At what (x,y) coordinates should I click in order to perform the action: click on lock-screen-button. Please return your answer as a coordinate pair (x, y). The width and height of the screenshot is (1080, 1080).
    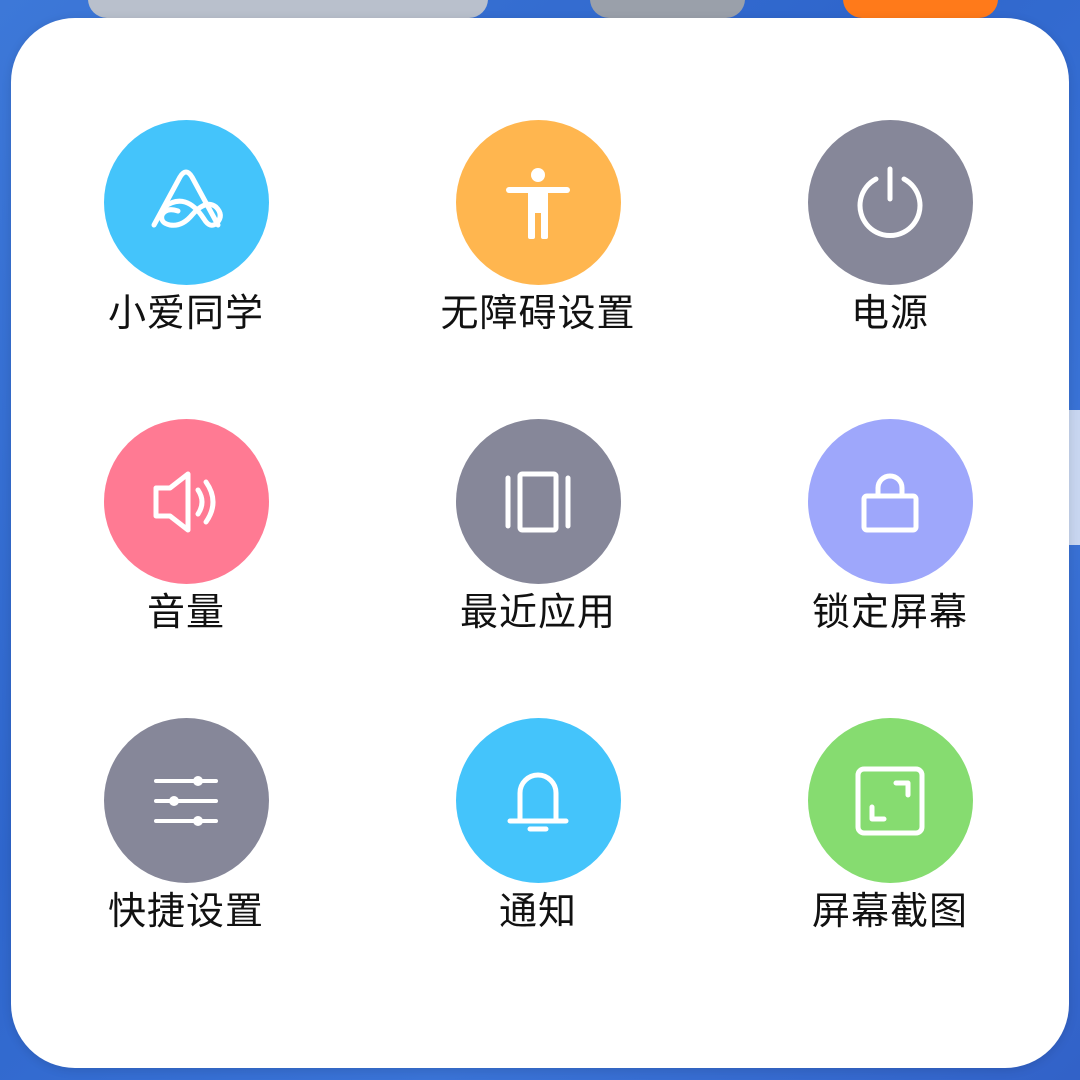
    Looking at the image, I should click on (890, 501).